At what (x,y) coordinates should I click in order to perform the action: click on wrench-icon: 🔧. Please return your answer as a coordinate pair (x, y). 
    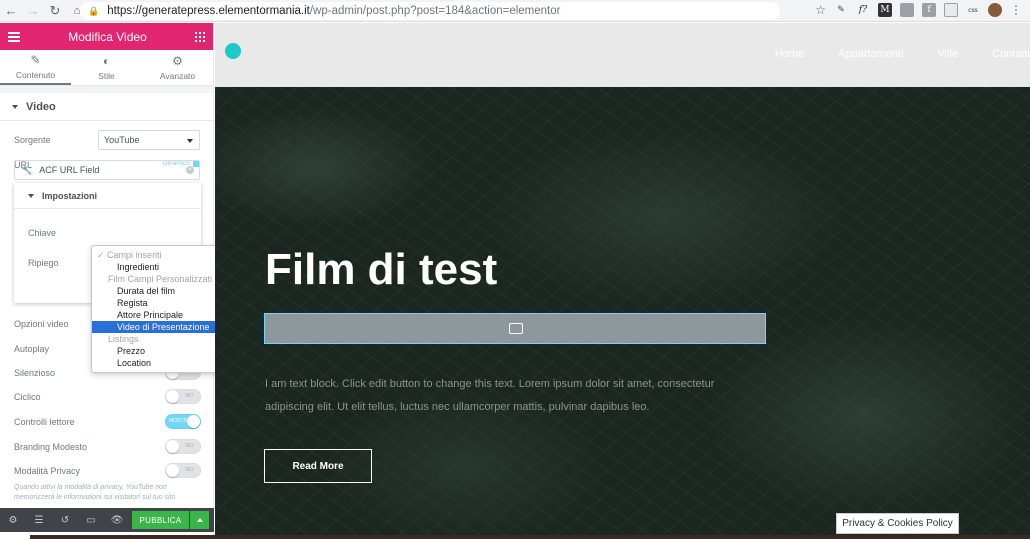
    Looking at the image, I should click on (26, 170).